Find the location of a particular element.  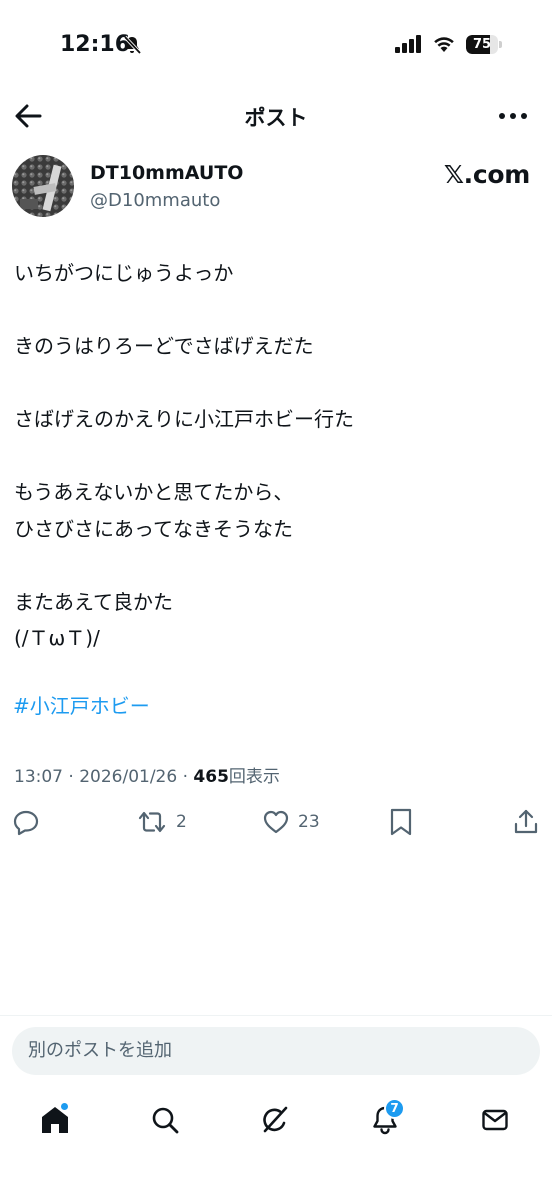

tab-search is located at coordinates (165, 1120).